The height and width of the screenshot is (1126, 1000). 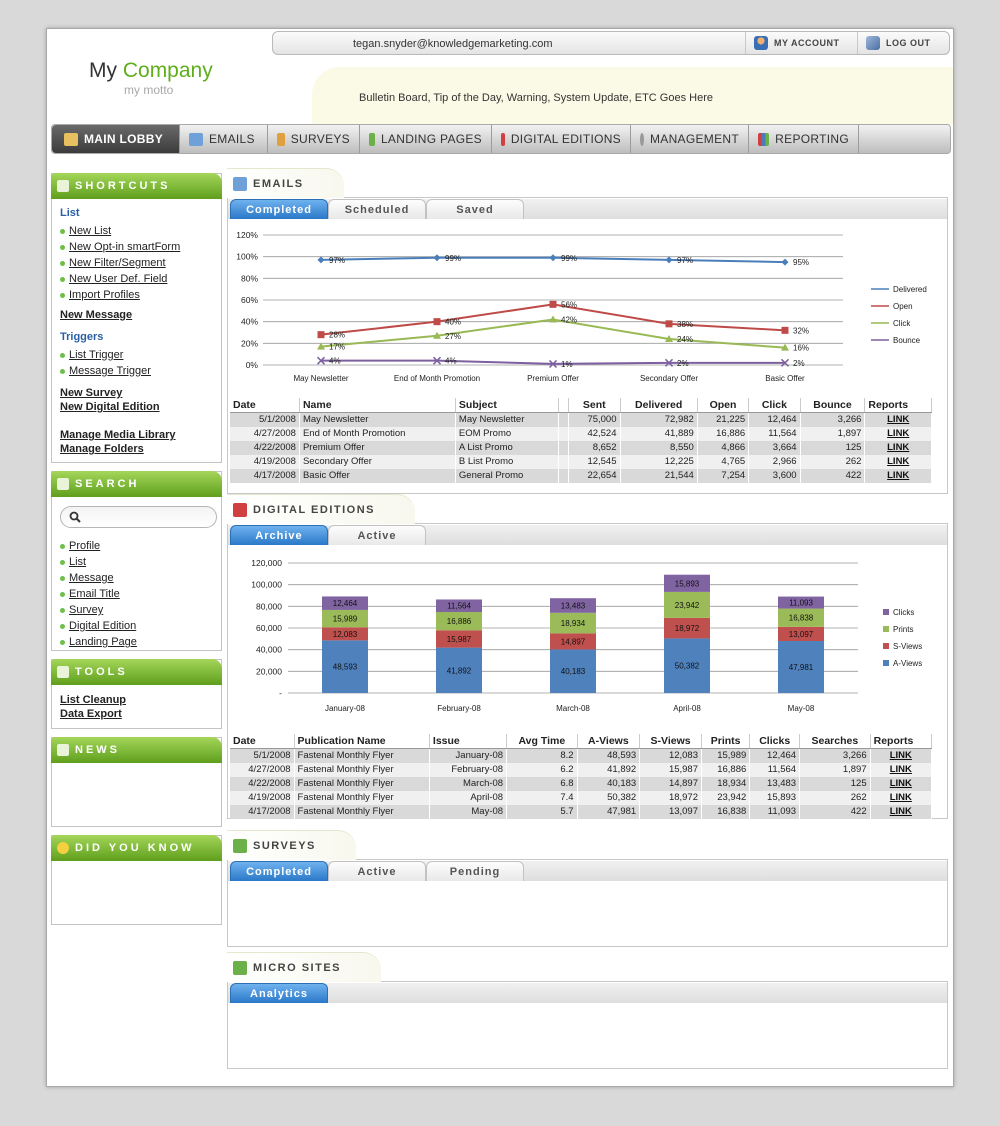 I want to click on shortcut-new-field: New User Def. Field, so click(x=136, y=279).